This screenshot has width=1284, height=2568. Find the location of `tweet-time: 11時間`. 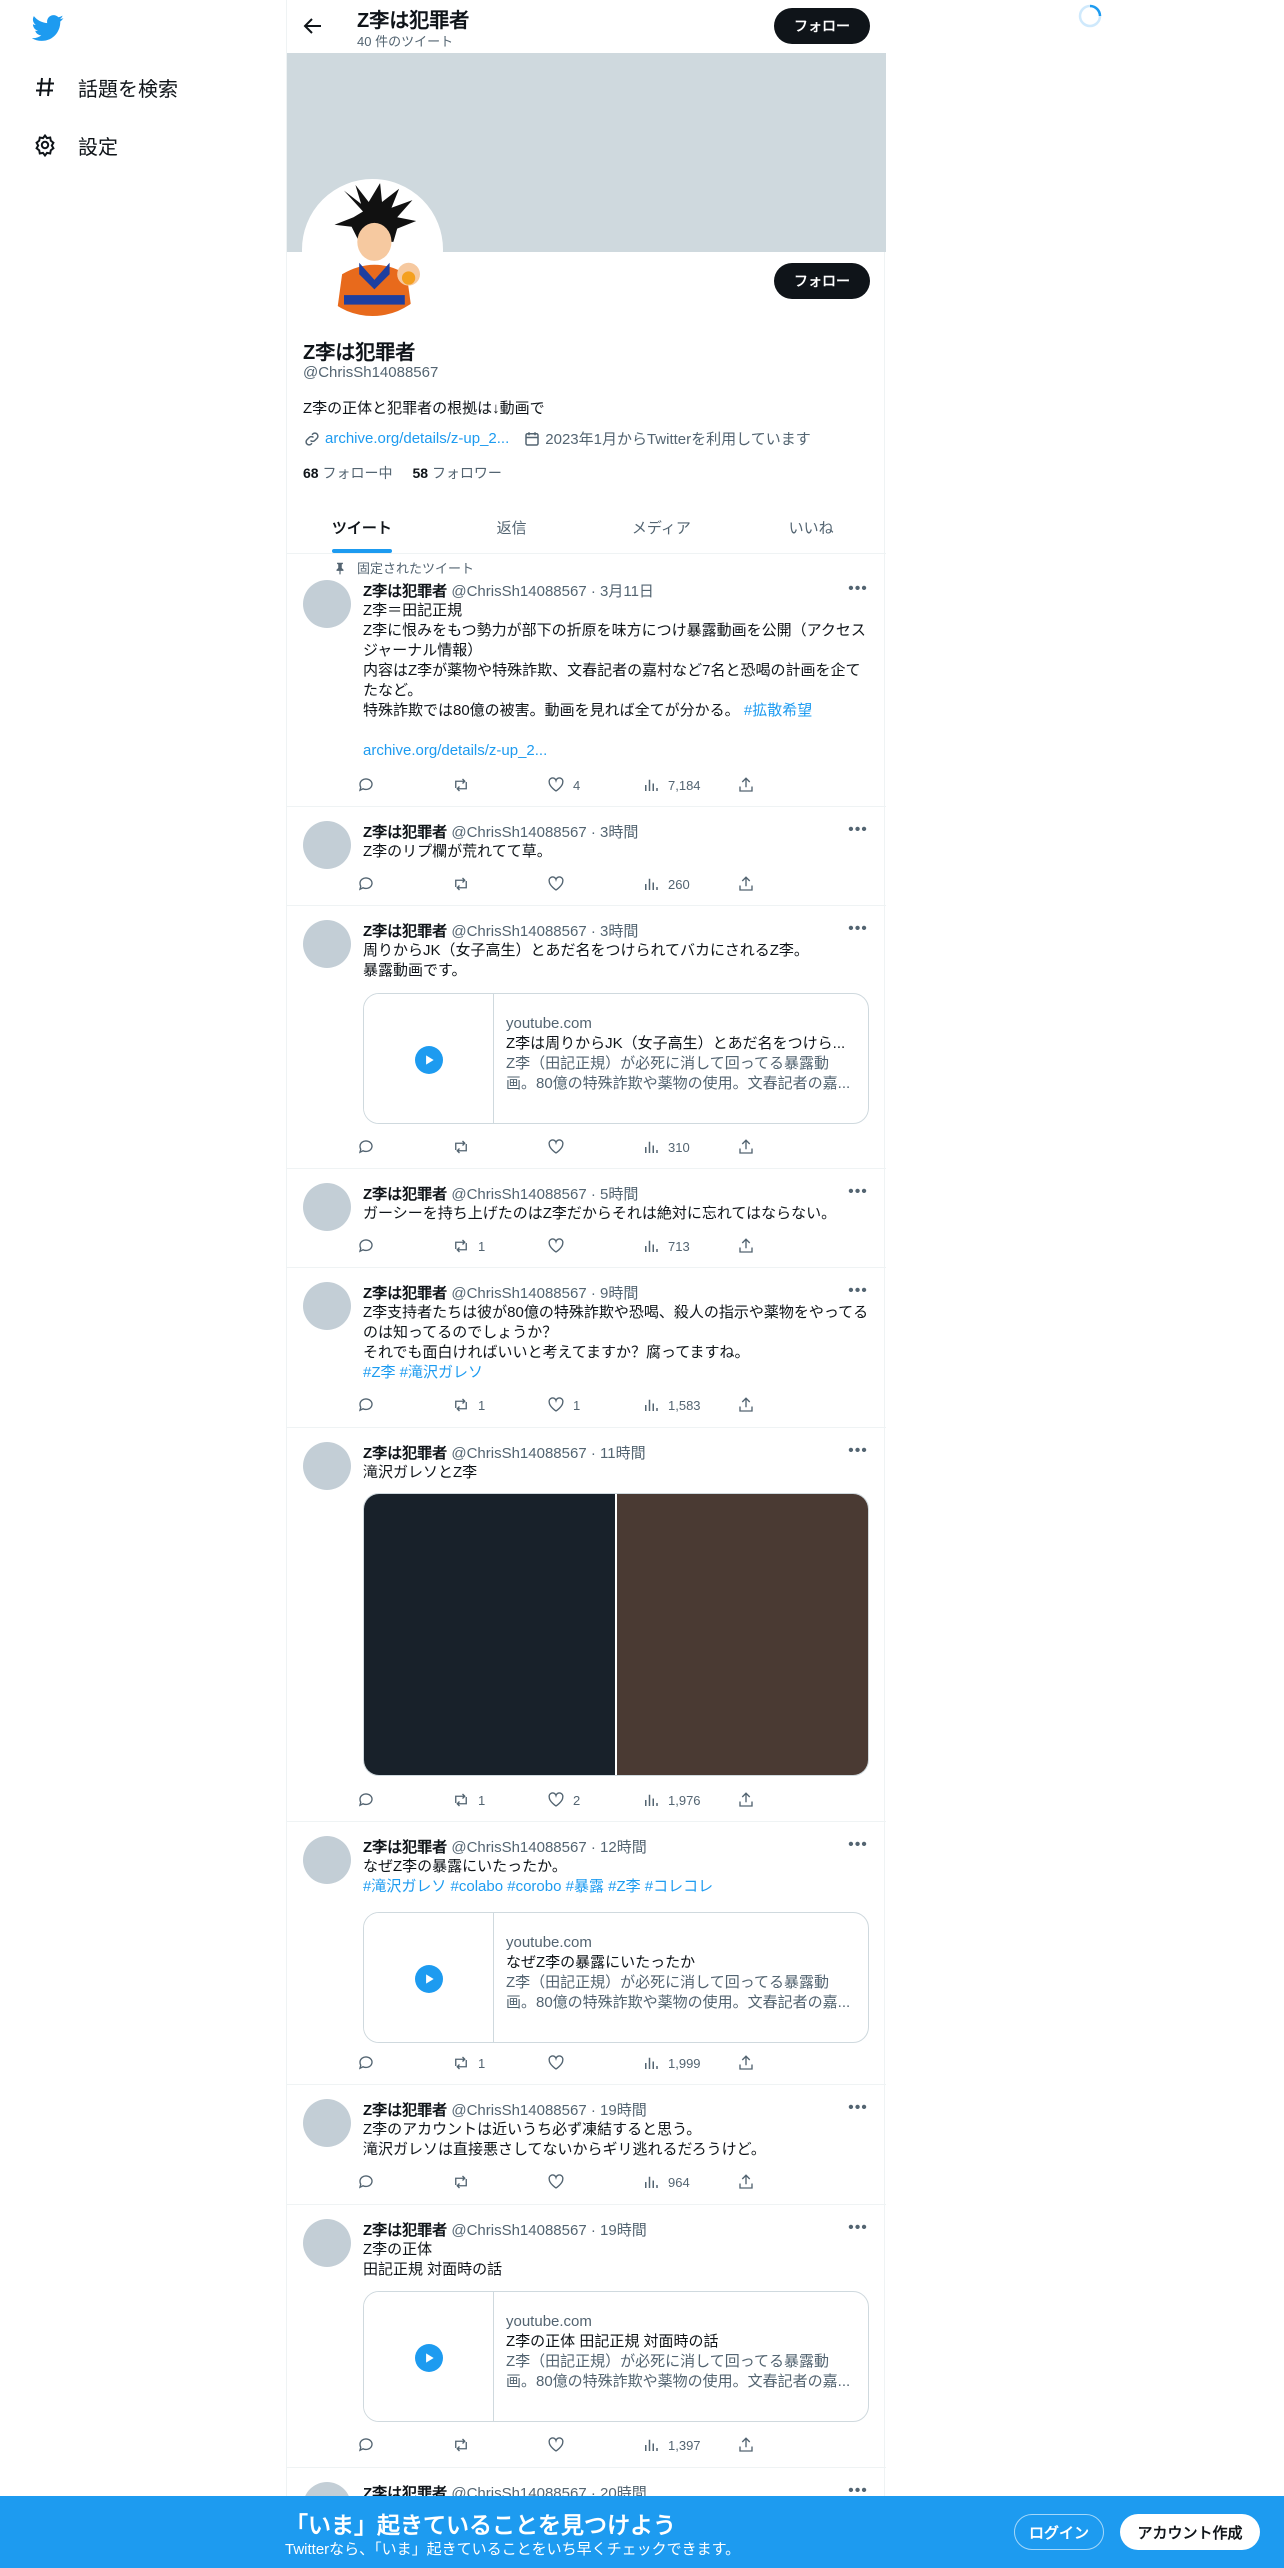

tweet-time: 11時間 is located at coordinates (623, 1453).